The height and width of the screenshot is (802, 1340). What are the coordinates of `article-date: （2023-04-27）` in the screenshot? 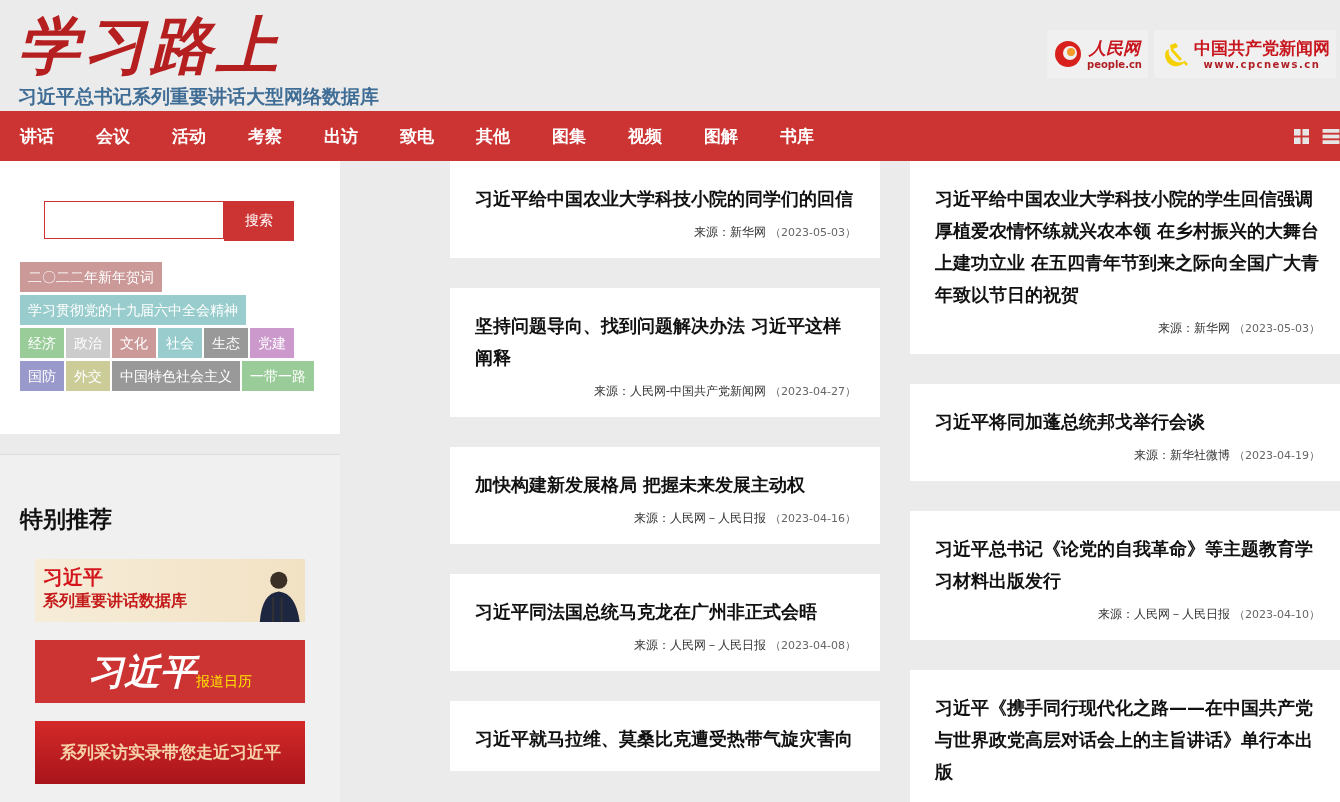 It's located at (813, 391).